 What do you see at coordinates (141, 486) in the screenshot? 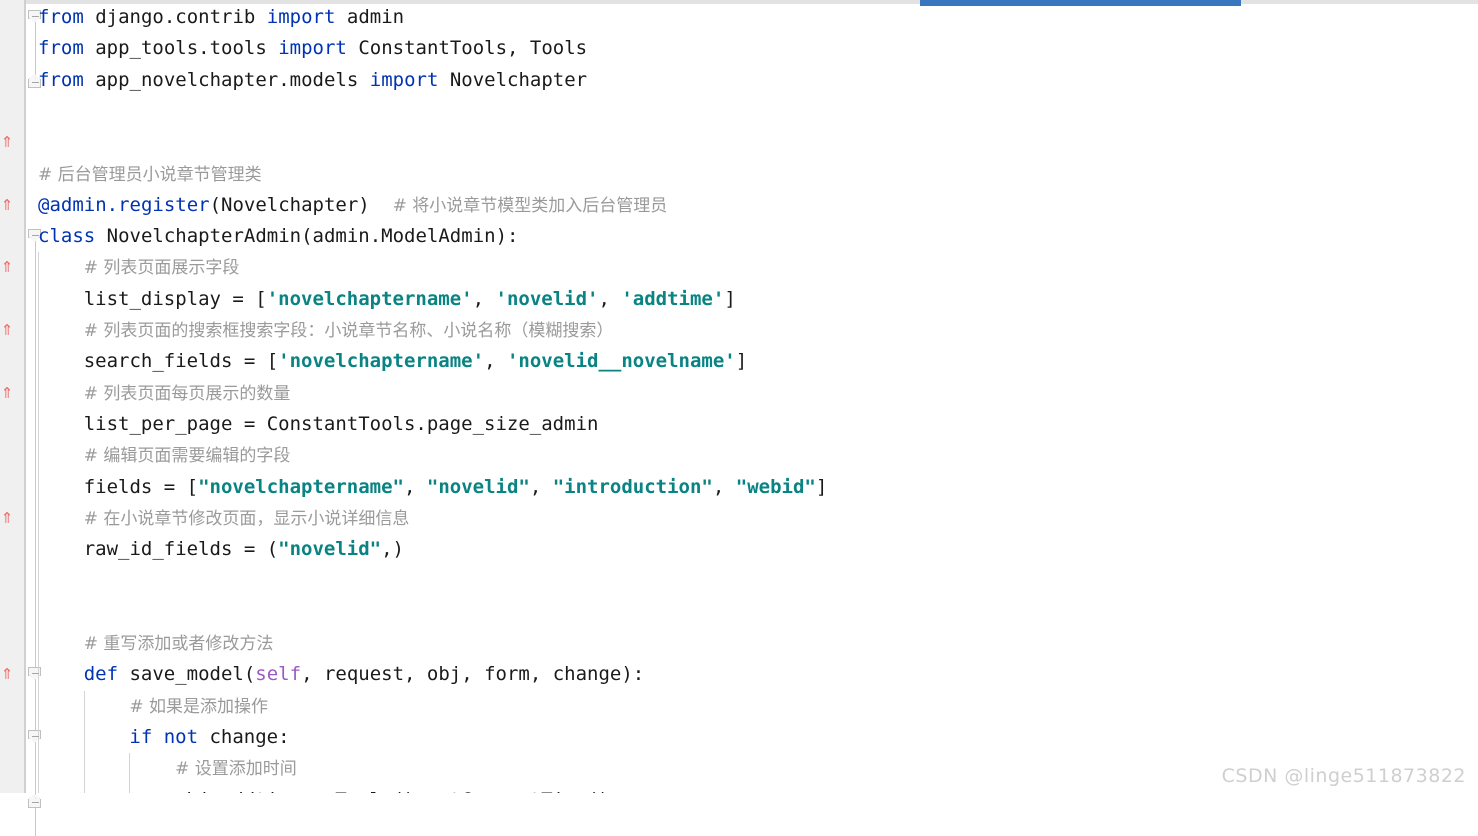
I see `code-token: fields = [` at bounding box center [141, 486].